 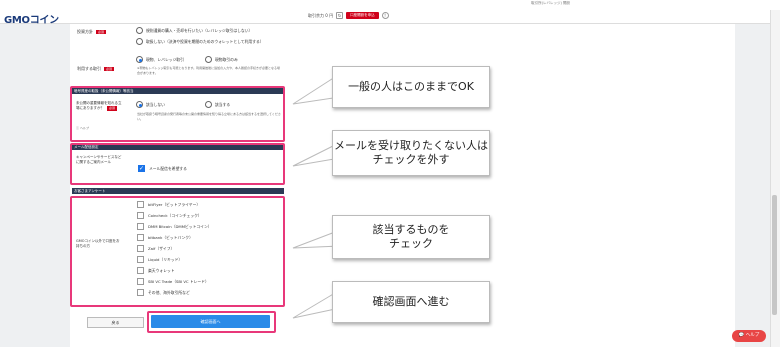 I want to click on scrollbar-thumb, so click(x=774, y=255).